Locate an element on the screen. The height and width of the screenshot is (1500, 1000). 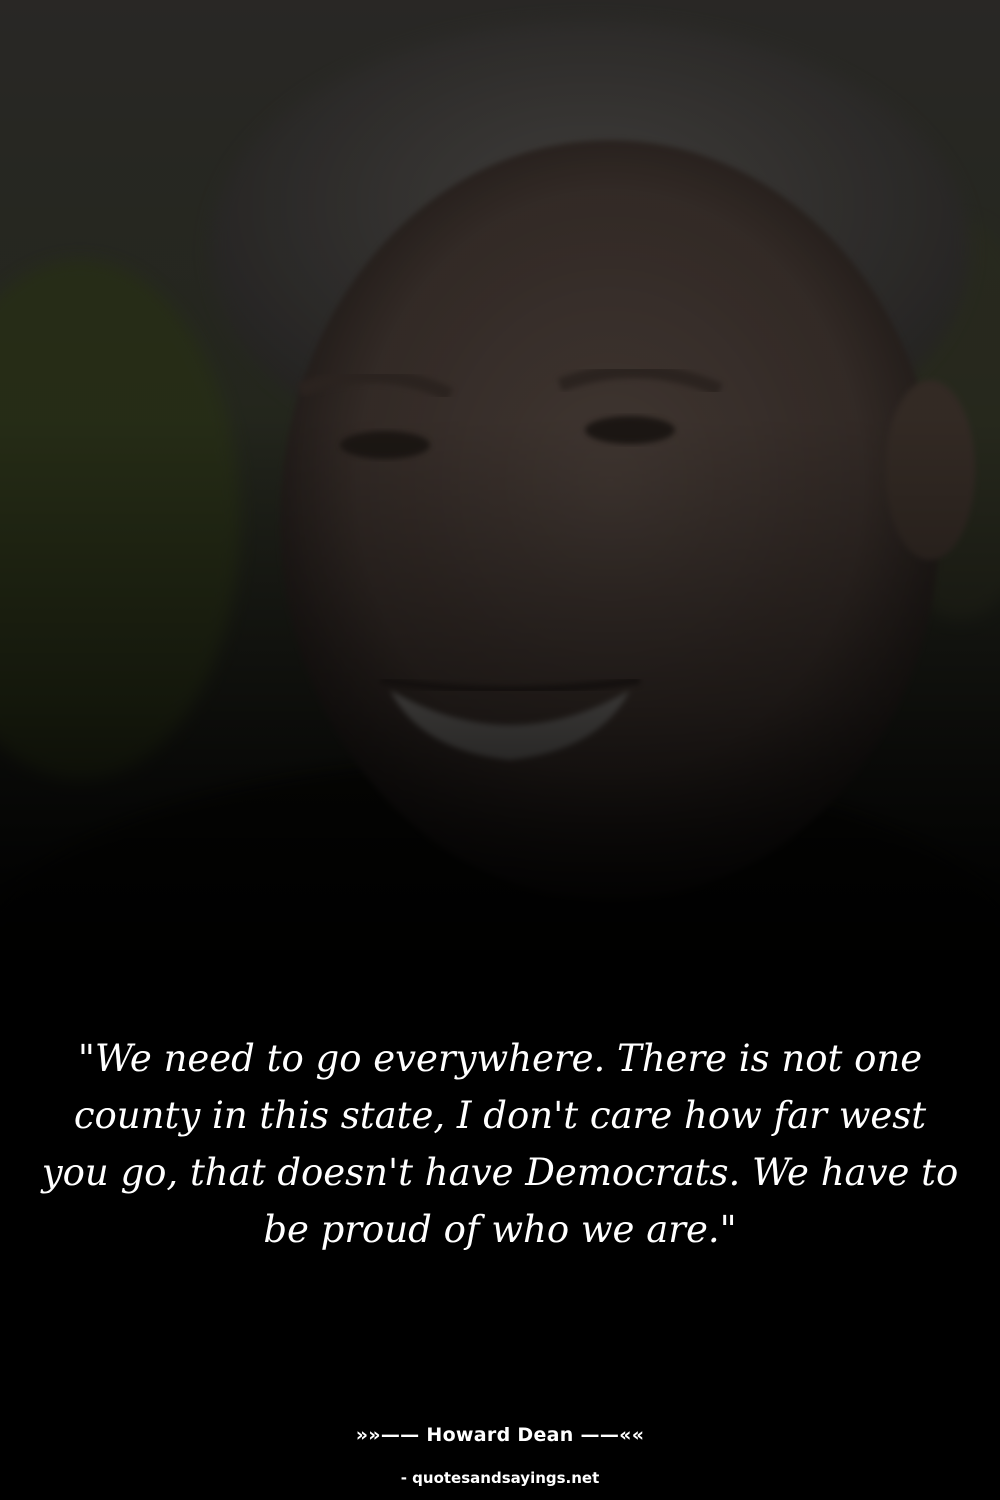
source-watermark: - quotesandsayings.net is located at coordinates (500, 1478).